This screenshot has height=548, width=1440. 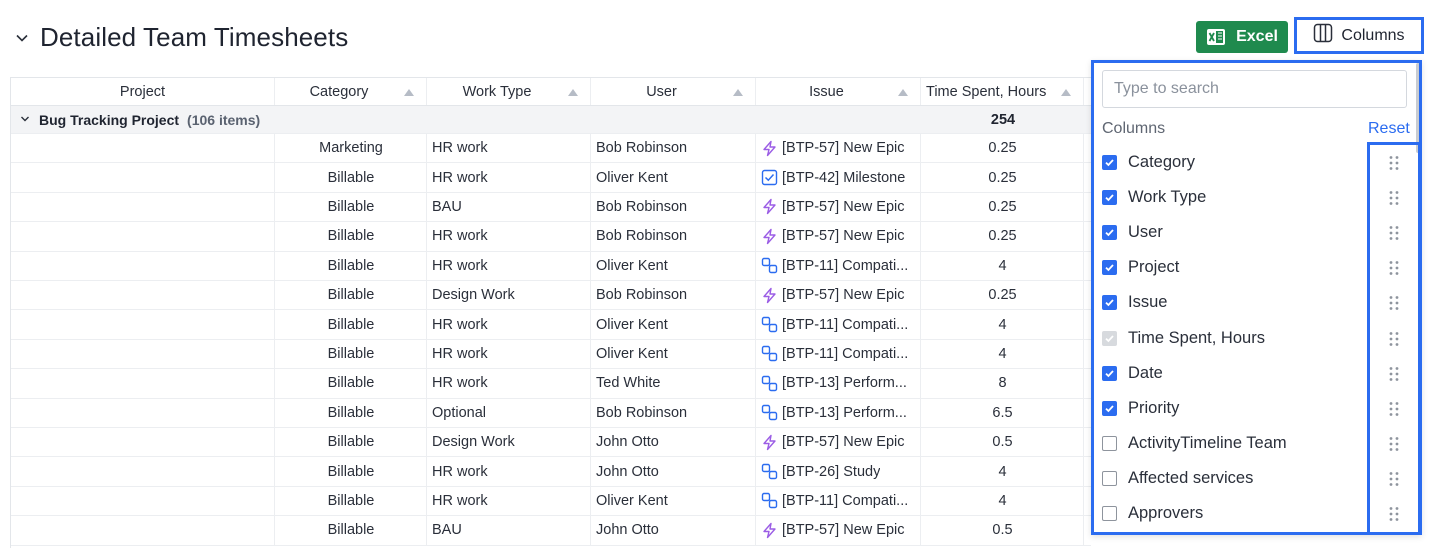 I want to click on cell-user: John Otto, so click(x=674, y=471).